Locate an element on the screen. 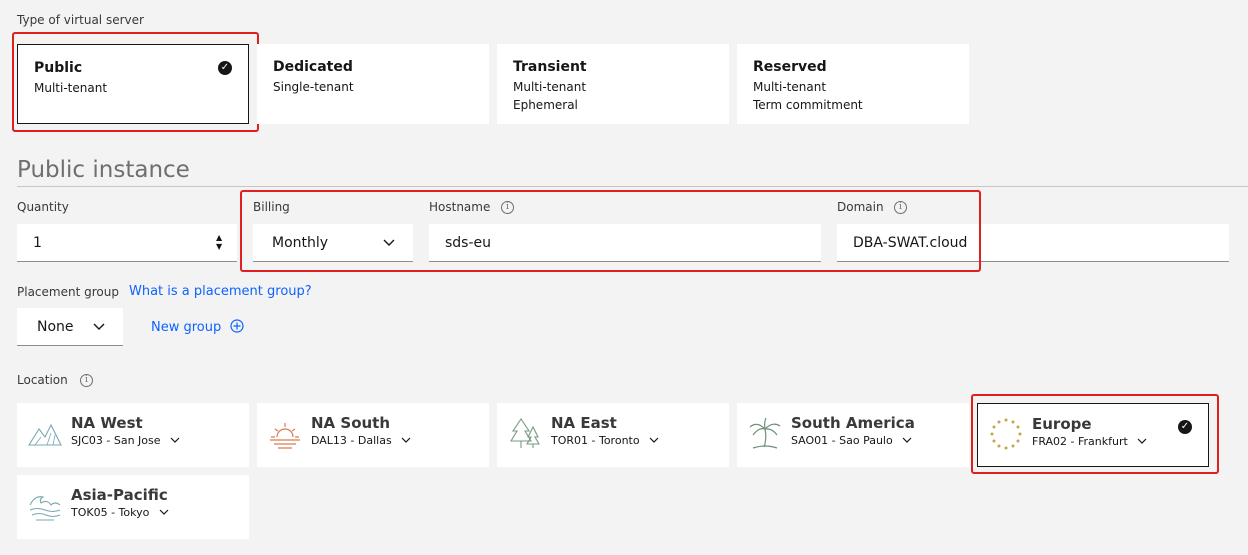 The height and width of the screenshot is (555, 1248). location-tile-asia-pacific: Asia-Pacific TOK05 - Tokyo is located at coordinates (133, 507).